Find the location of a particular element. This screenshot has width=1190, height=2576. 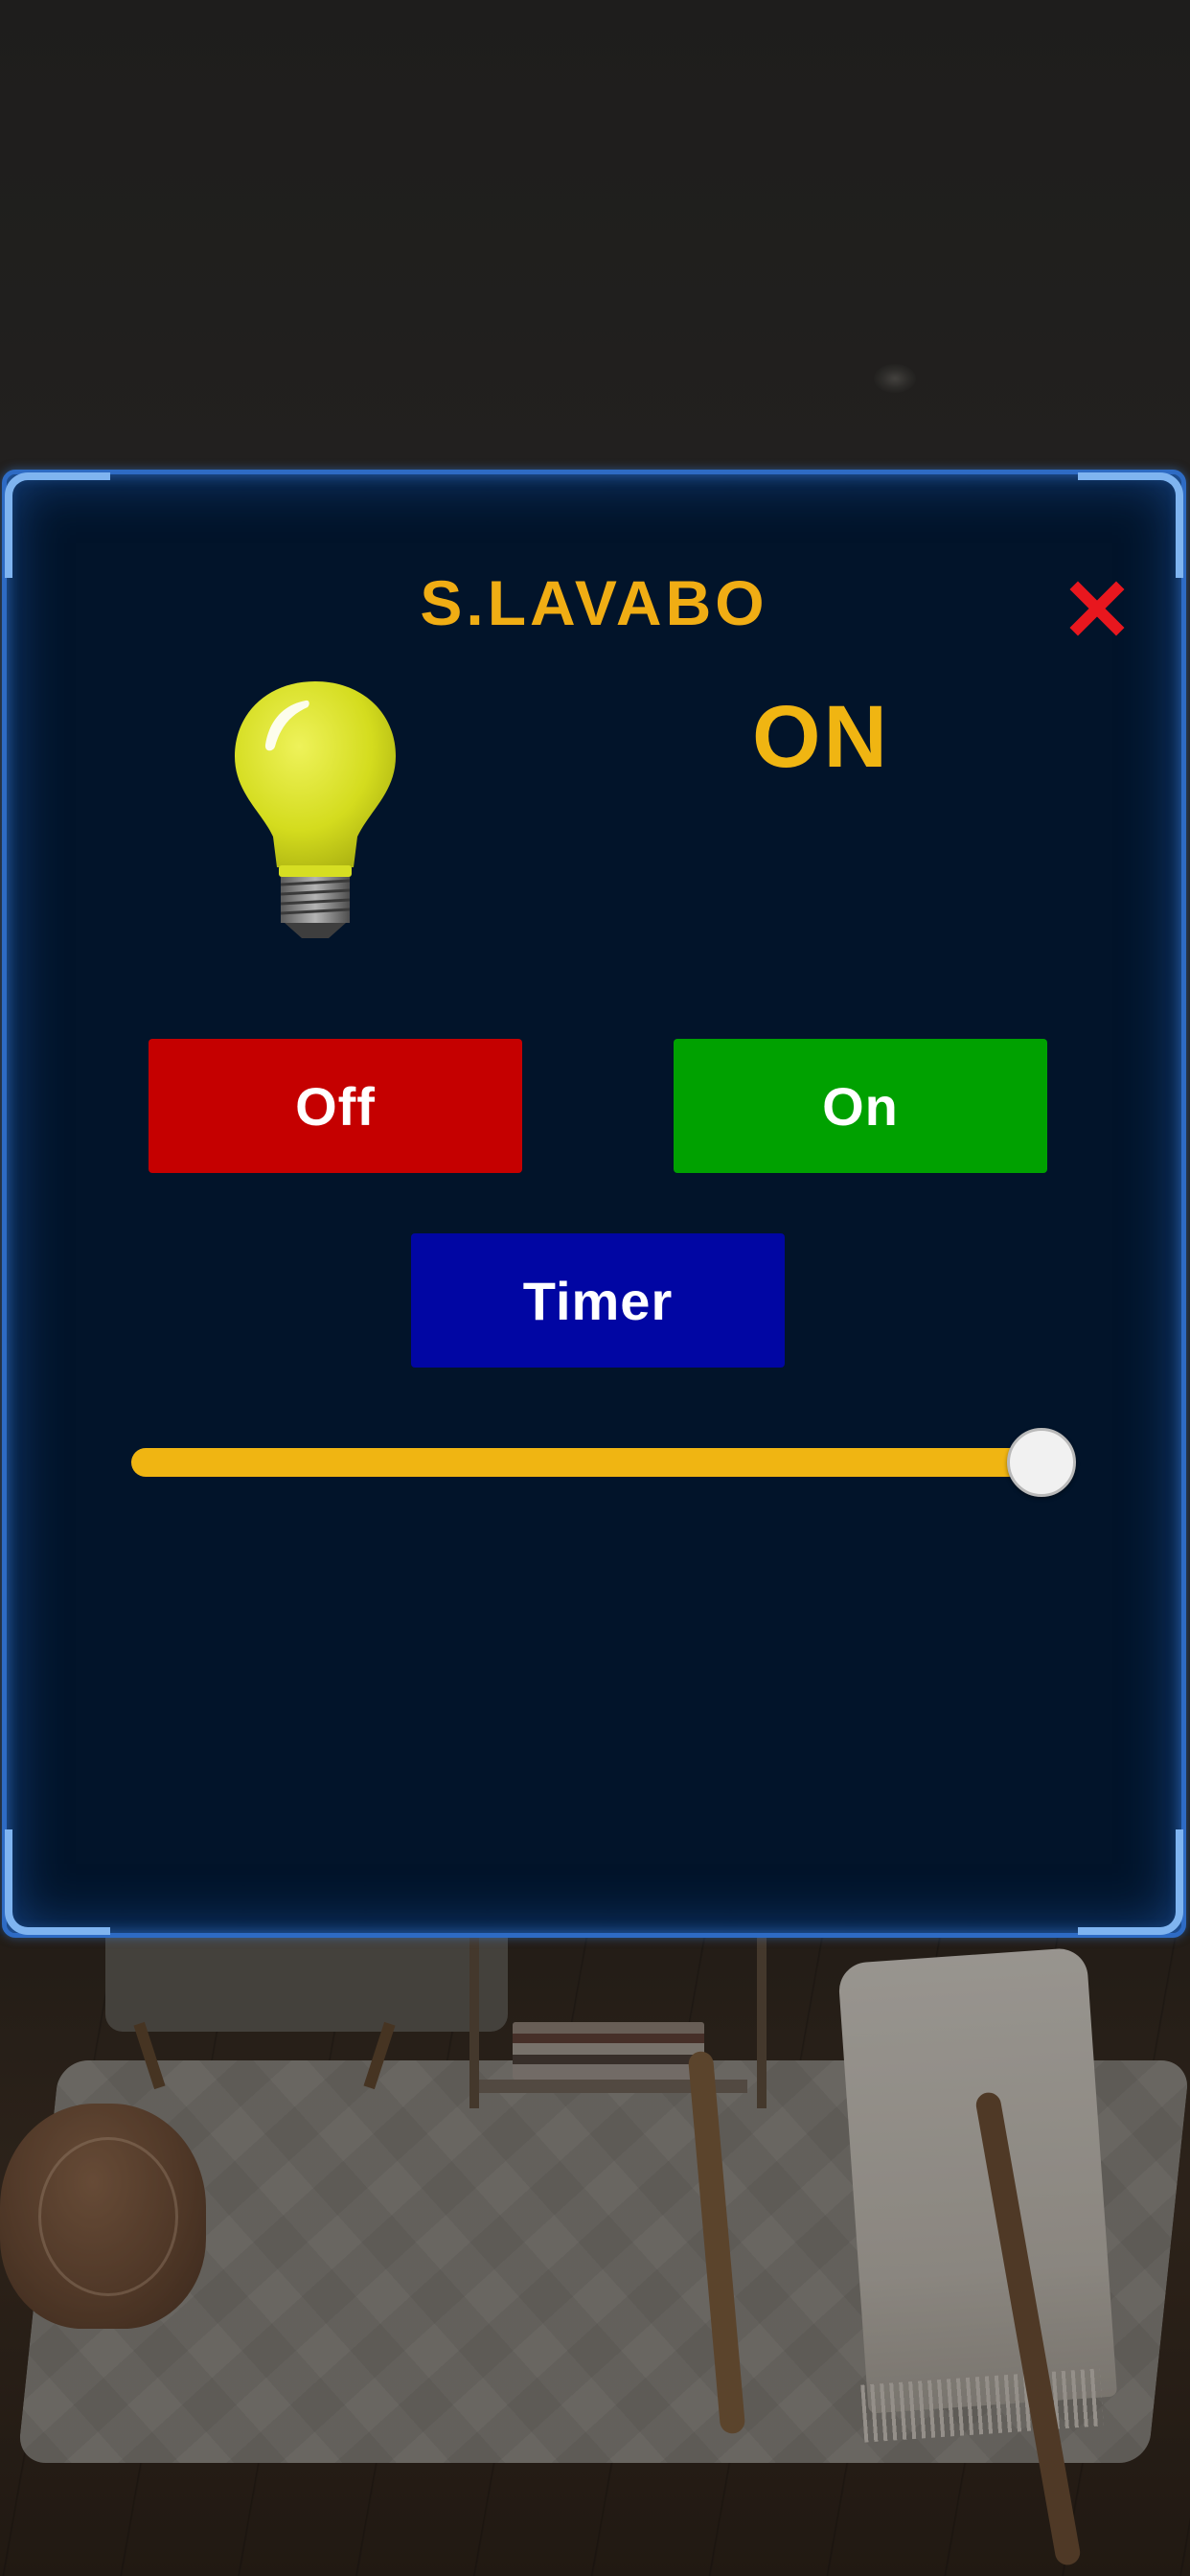

on-button: On is located at coordinates (860, 1106).